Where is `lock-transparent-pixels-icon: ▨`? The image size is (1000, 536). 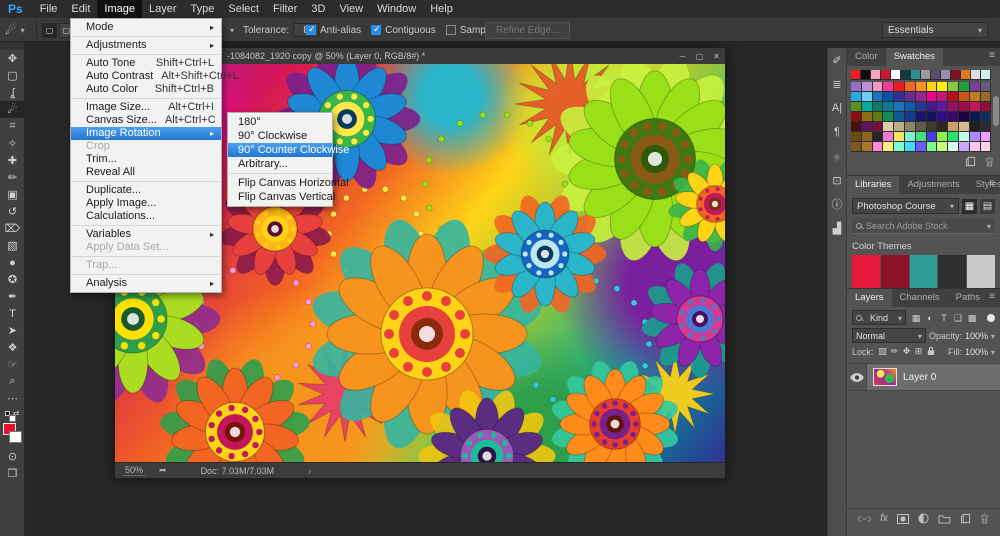
lock-transparent-pixels-icon: ▨ is located at coordinates (883, 352).